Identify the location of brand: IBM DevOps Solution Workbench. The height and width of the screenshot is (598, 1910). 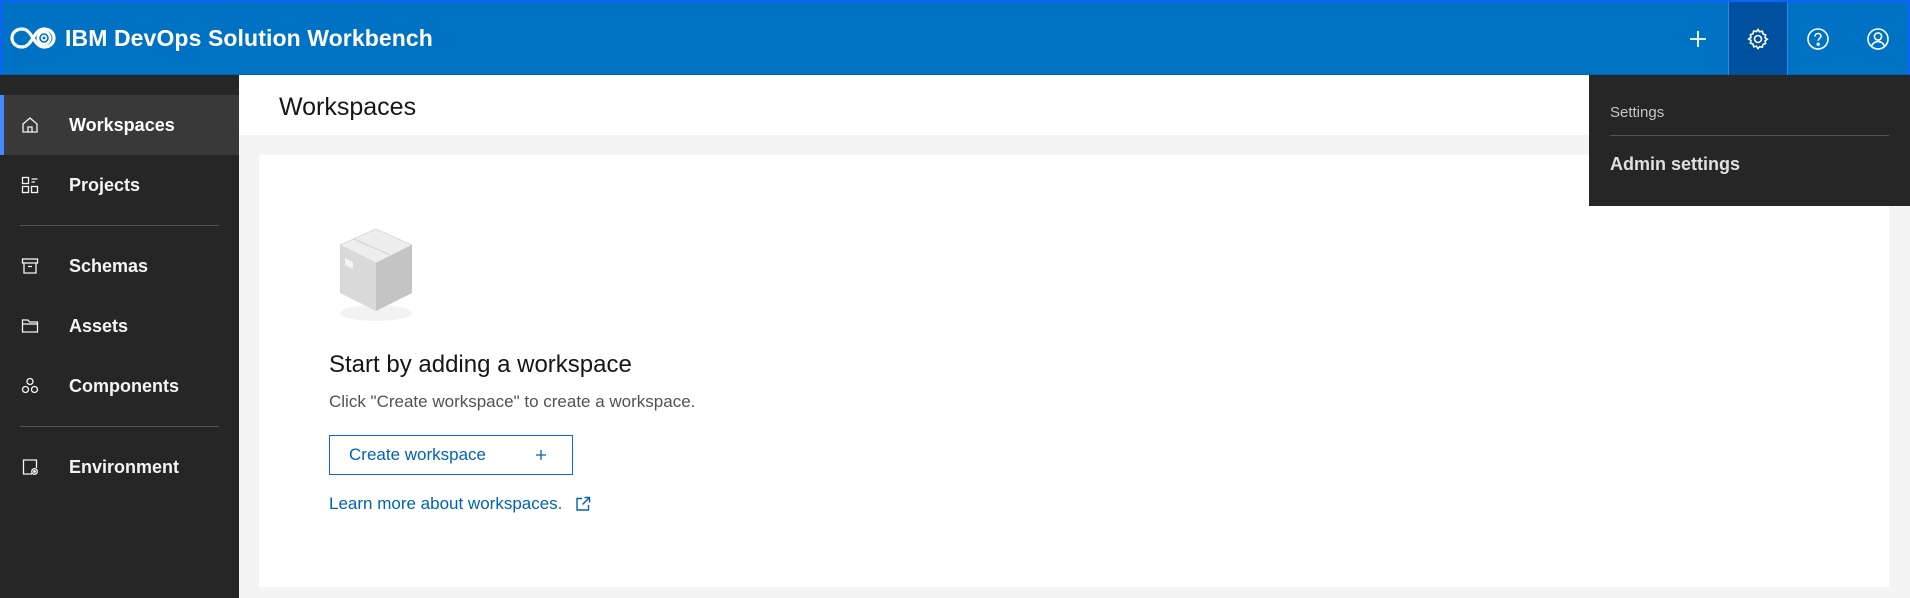
(217, 38).